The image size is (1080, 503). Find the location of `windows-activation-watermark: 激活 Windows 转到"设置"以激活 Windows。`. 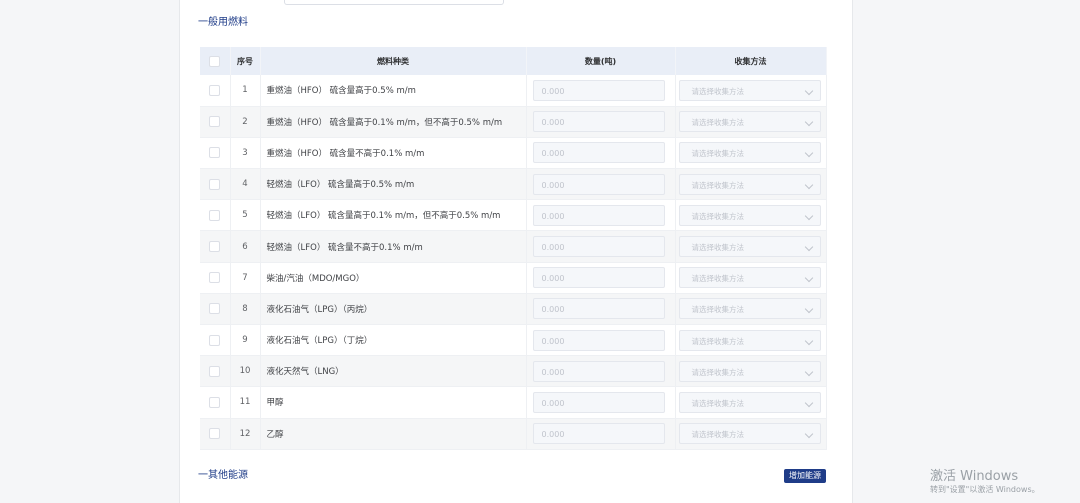

windows-activation-watermark: 激活 Windows 转到"设置"以激活 Windows。 is located at coordinates (985, 482).